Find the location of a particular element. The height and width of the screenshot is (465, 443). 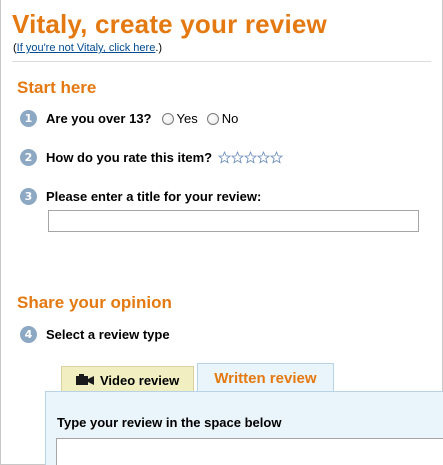

not-user-suffix: .) is located at coordinates (159, 48).